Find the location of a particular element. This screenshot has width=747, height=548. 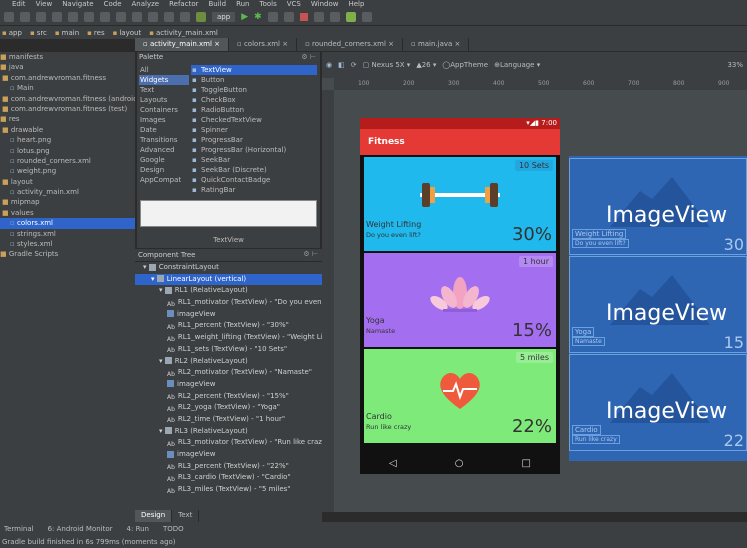

component-tree-row: Ab RL2_percent (TextView) - "15%" is located at coordinates (228, 397).